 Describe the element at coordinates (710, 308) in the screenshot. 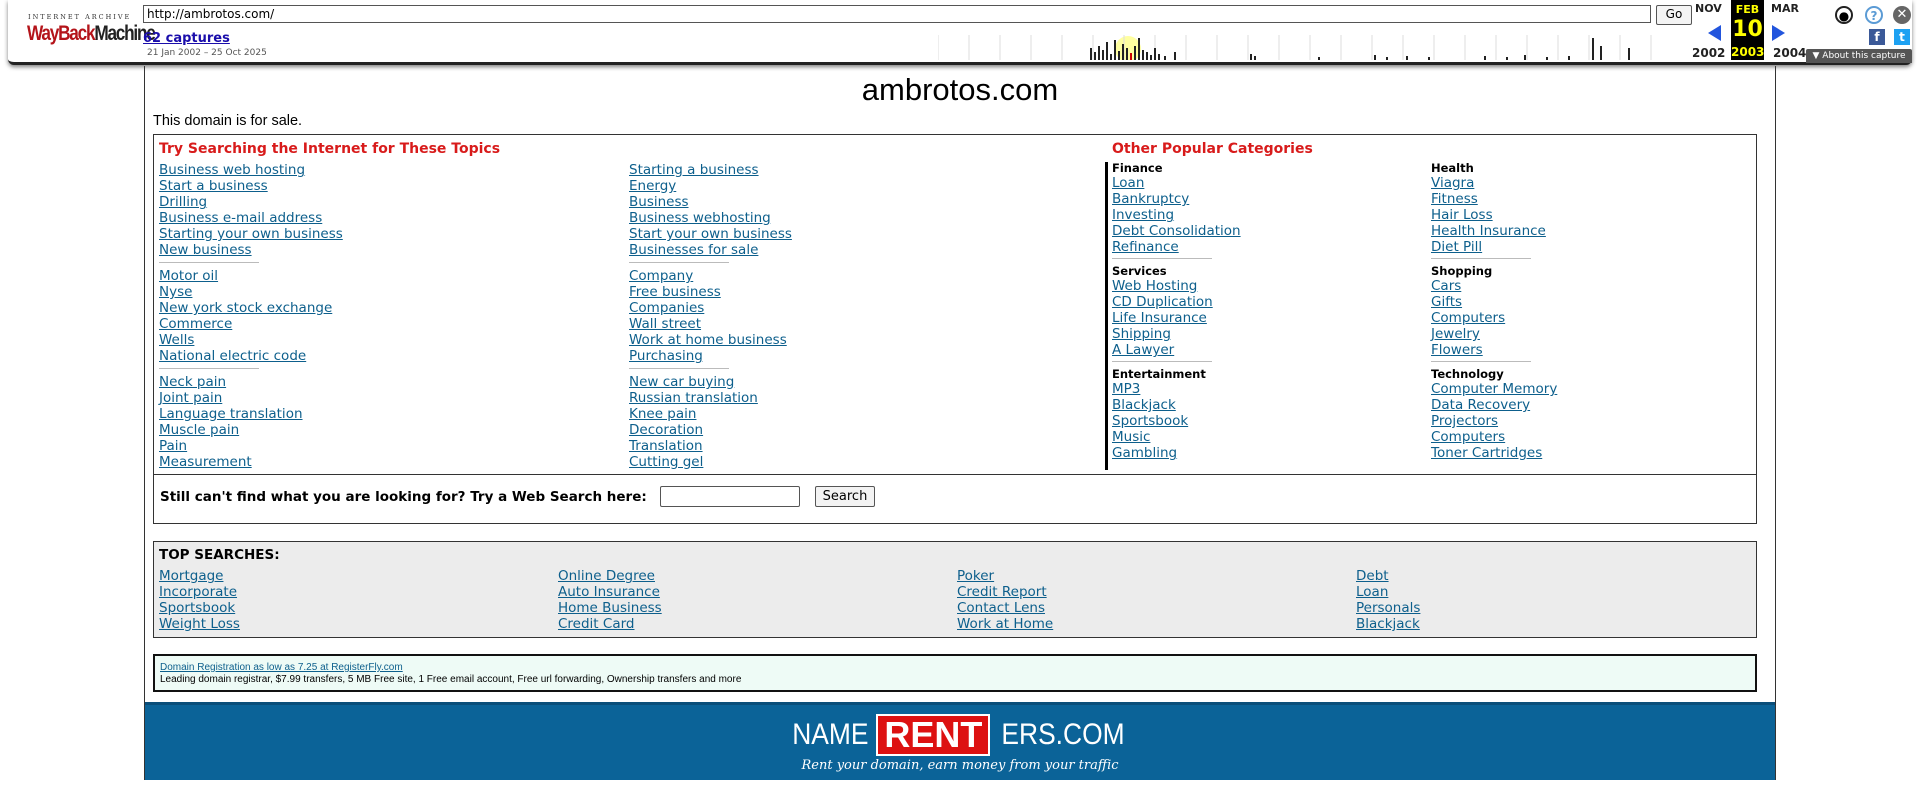

I see `topic-link: Companies` at that location.